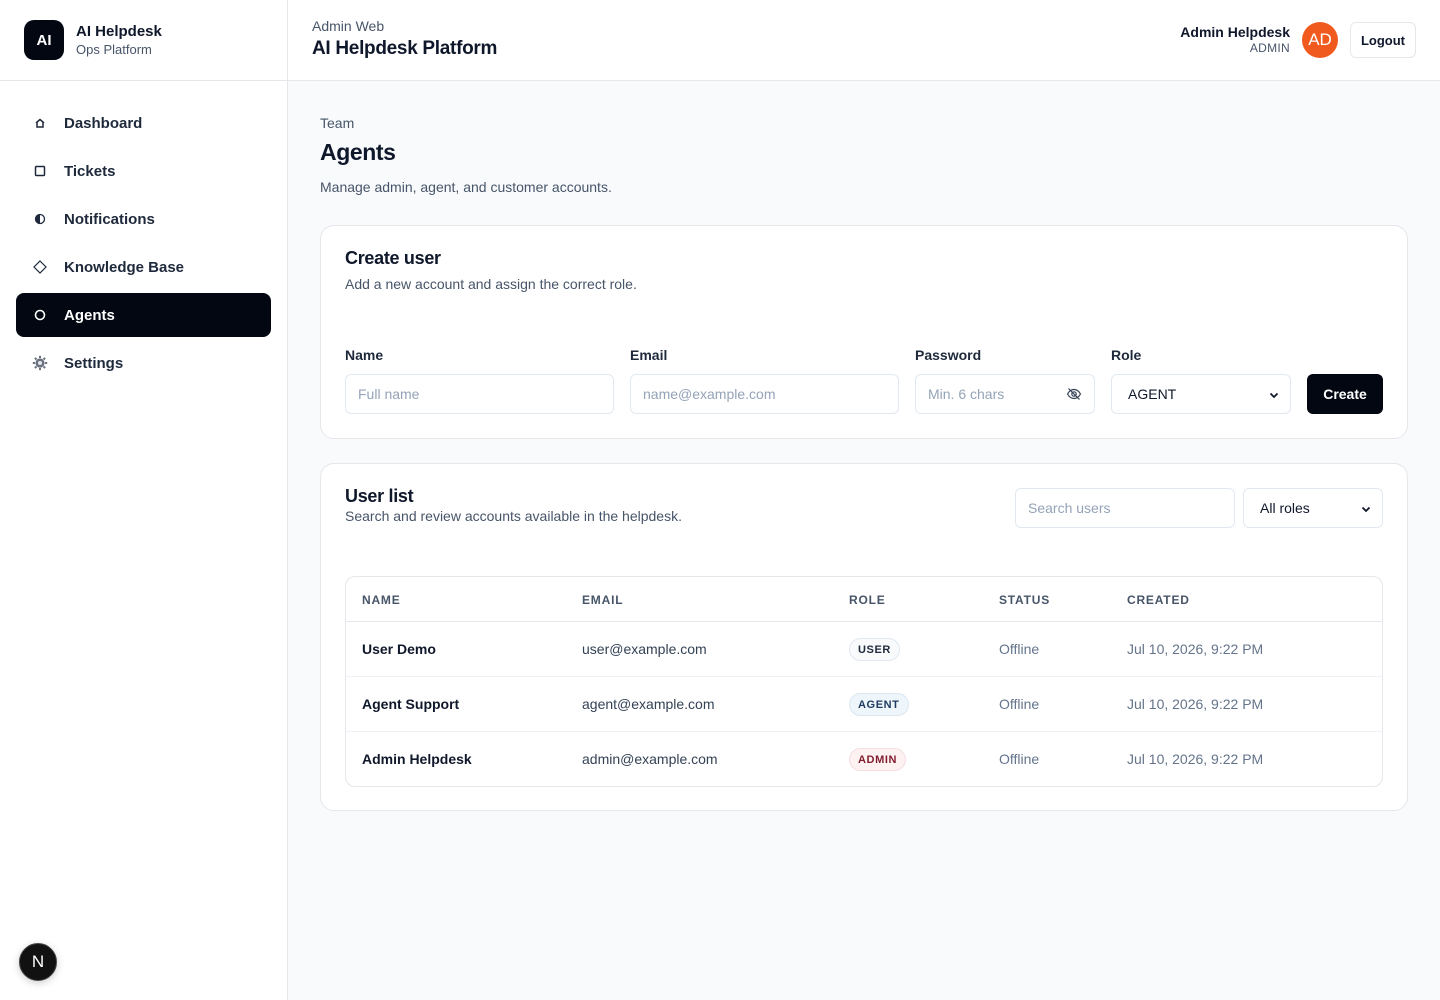  I want to click on diamond-icon, so click(40, 267).